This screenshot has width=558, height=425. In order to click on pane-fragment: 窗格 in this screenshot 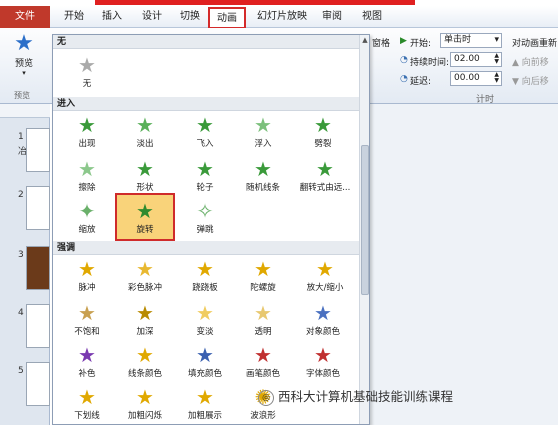, I will do `click(381, 44)`.